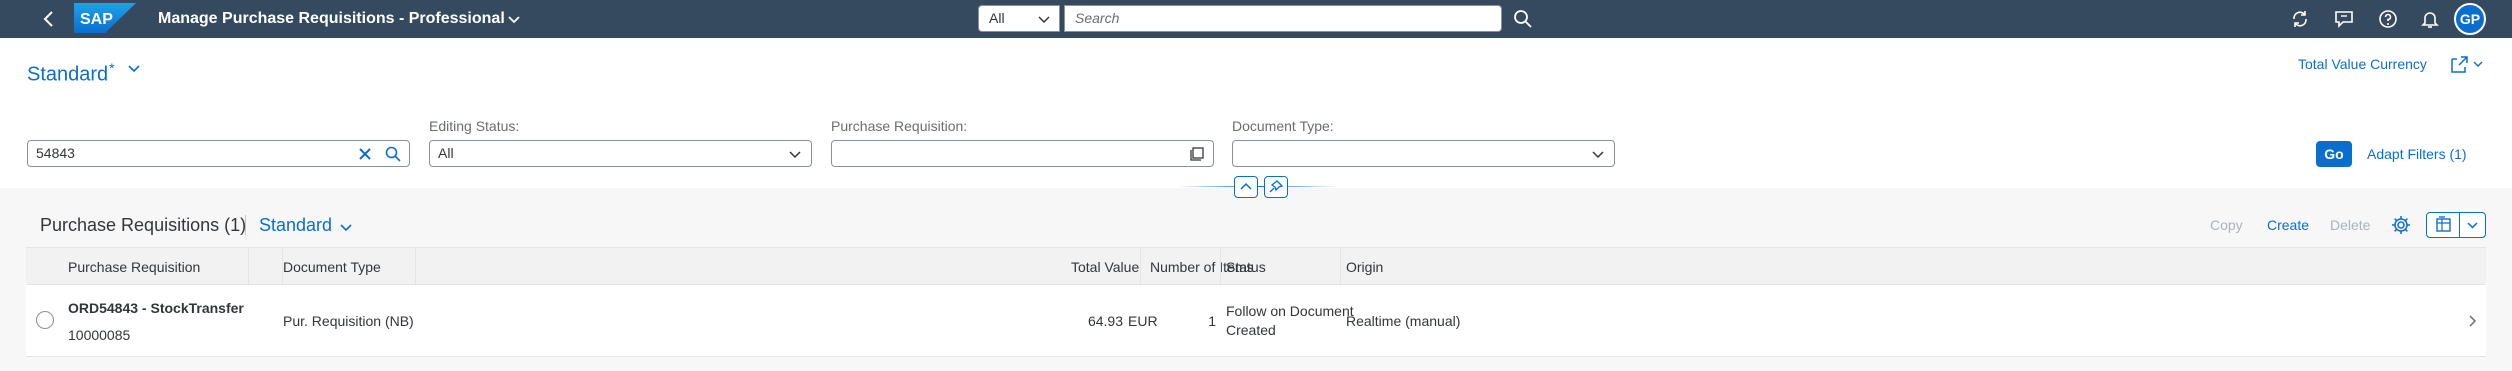  What do you see at coordinates (474, 126) in the screenshot?
I see `editing-status-label: Editing Status:` at bounding box center [474, 126].